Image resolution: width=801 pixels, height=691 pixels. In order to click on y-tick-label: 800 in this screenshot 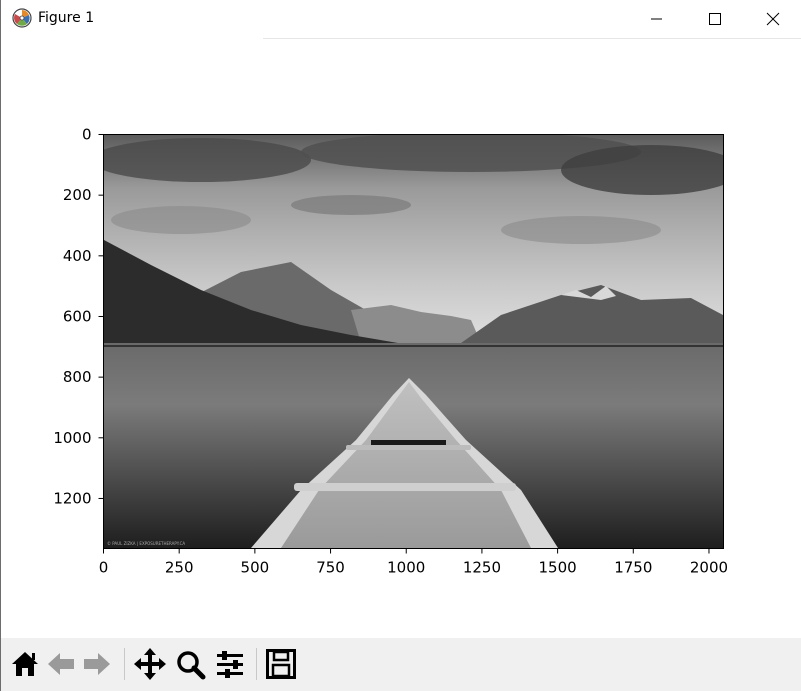, I will do `click(77, 377)`.